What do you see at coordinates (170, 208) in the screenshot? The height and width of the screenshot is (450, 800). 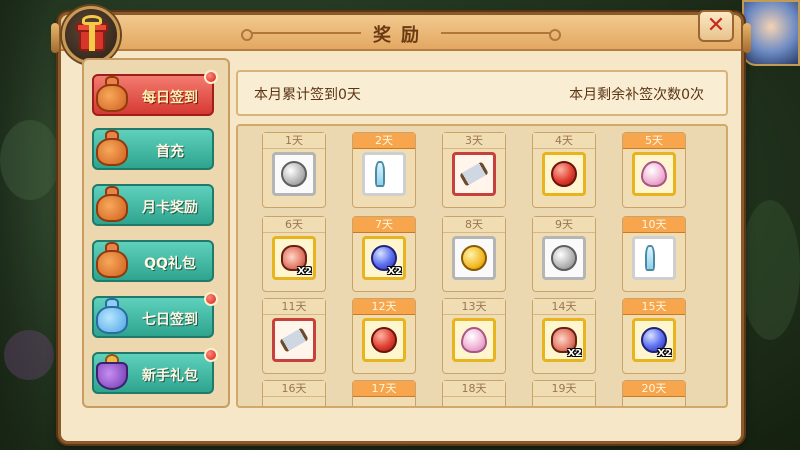 I see `sidebar-tab-label: 月卡奖励` at bounding box center [170, 208].